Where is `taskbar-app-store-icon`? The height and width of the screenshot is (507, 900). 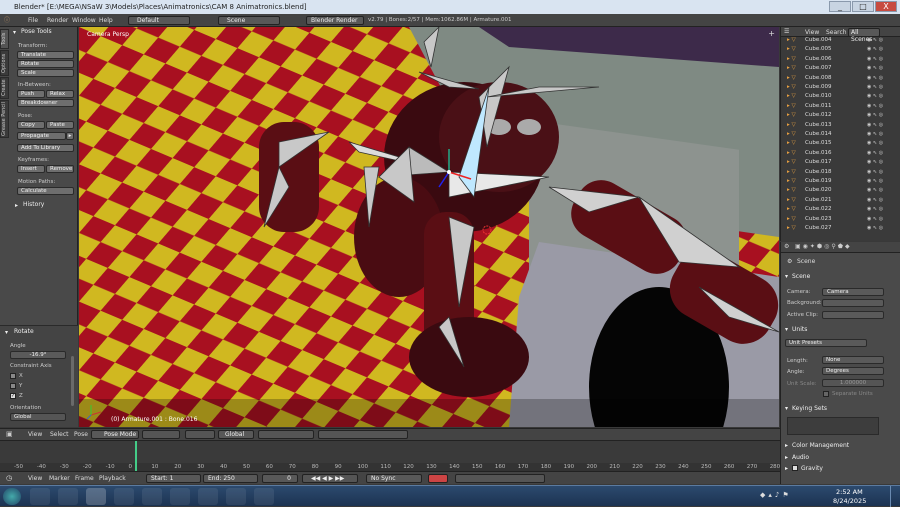
taskbar-app-store-icon is located at coordinates (124, 496).